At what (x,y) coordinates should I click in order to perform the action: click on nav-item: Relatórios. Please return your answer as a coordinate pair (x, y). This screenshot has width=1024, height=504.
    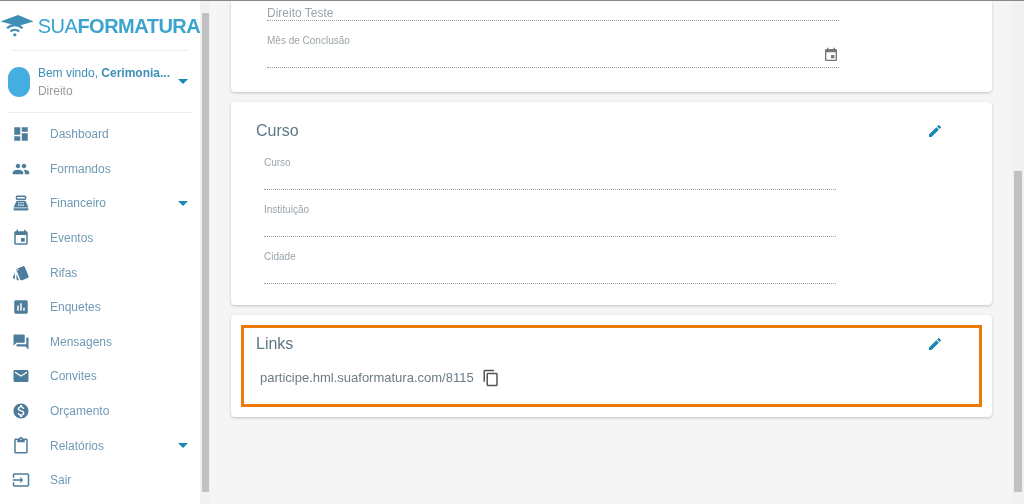
    Looking at the image, I should click on (100, 445).